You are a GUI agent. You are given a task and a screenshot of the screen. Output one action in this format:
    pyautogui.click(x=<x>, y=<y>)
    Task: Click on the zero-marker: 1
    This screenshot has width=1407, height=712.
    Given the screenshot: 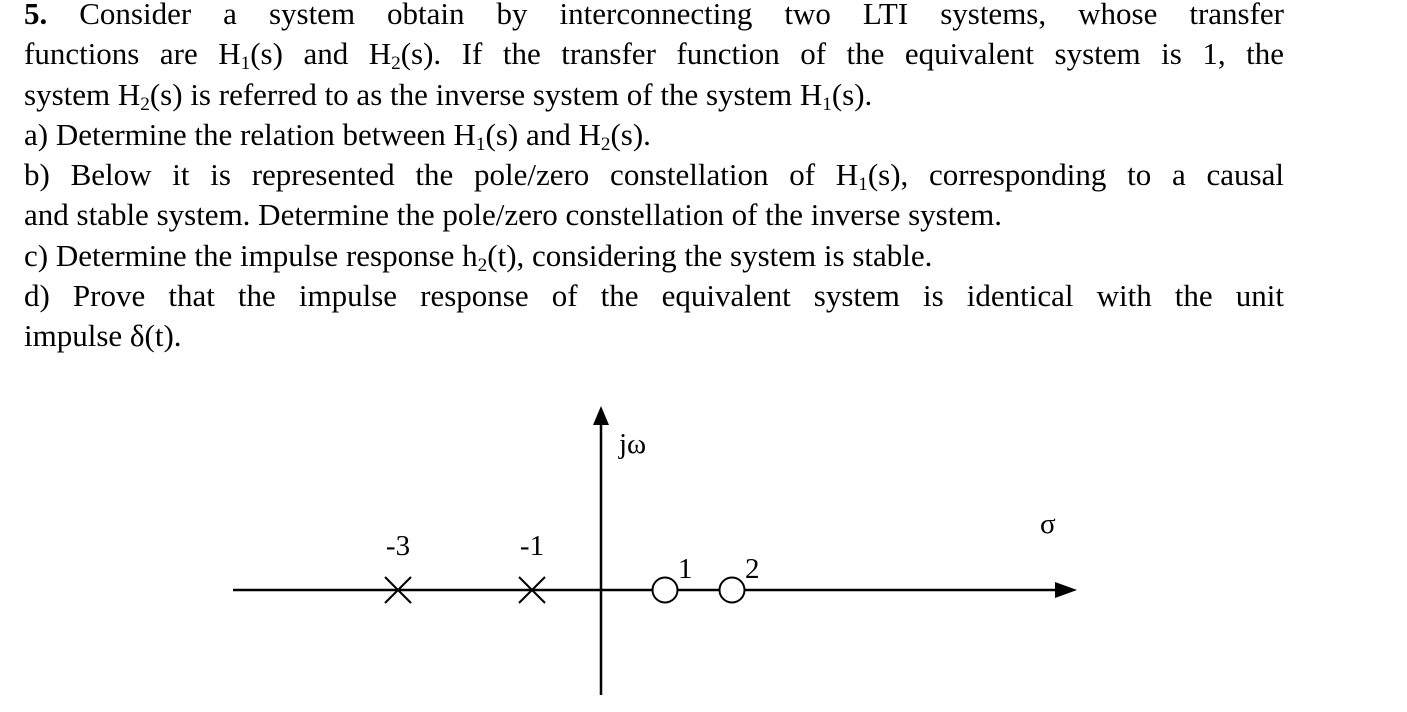 What is the action you would take?
    pyautogui.click(x=672, y=578)
    